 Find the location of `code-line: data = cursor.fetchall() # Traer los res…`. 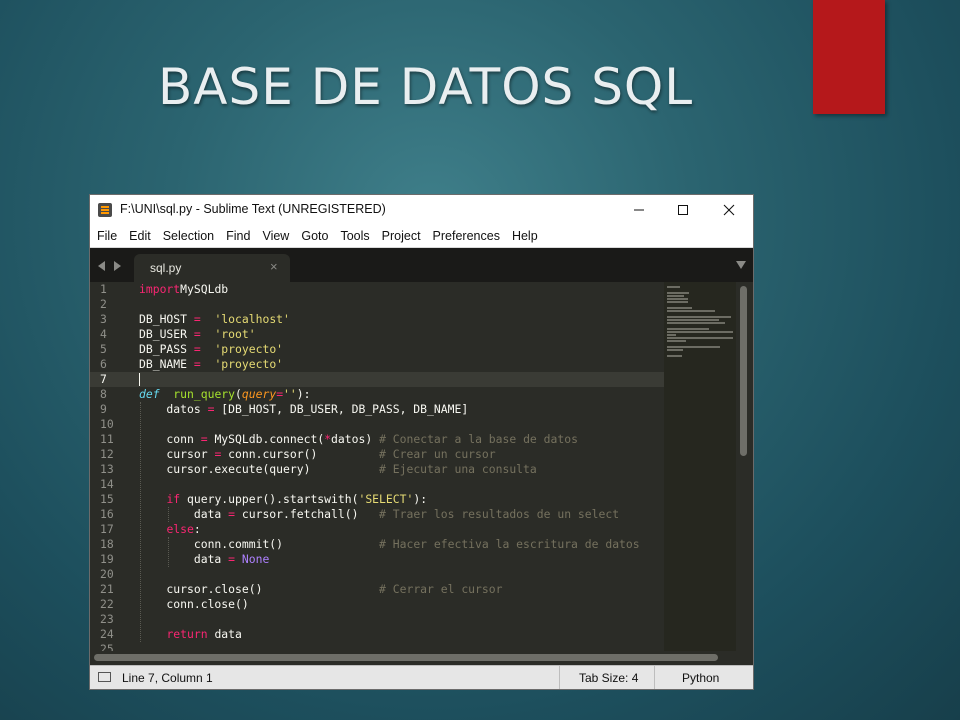

code-line: data = cursor.fetchall() # Traer los res… is located at coordinates (401, 514).